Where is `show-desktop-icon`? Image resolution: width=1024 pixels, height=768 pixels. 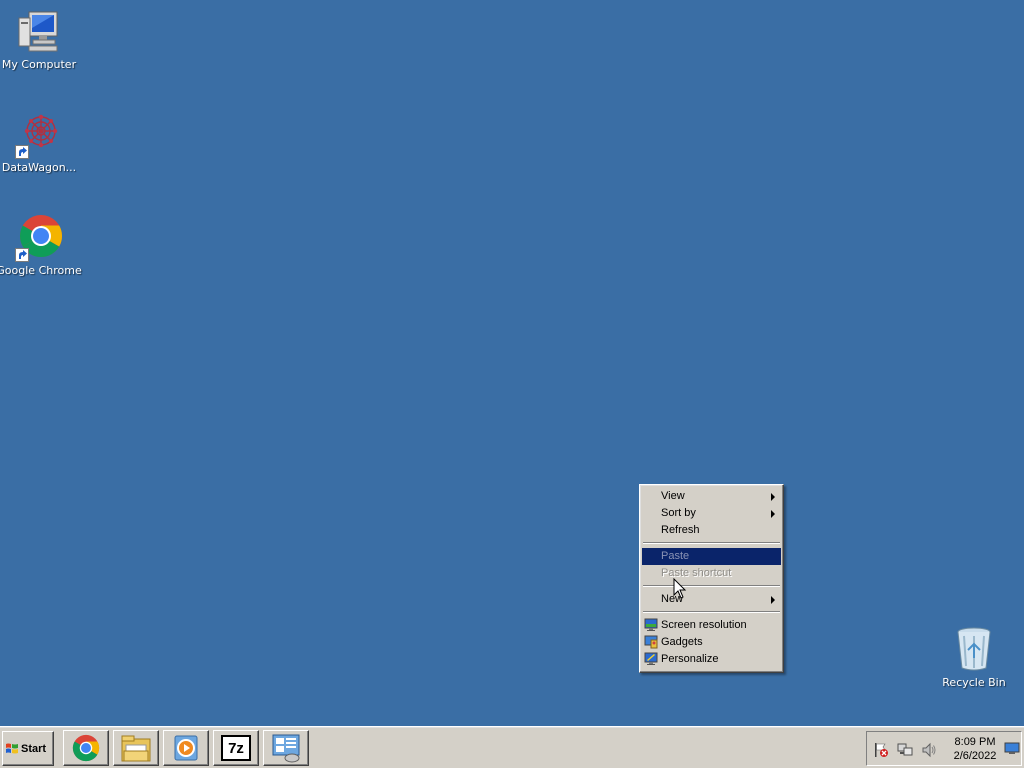 show-desktop-icon is located at coordinates (1012, 748).